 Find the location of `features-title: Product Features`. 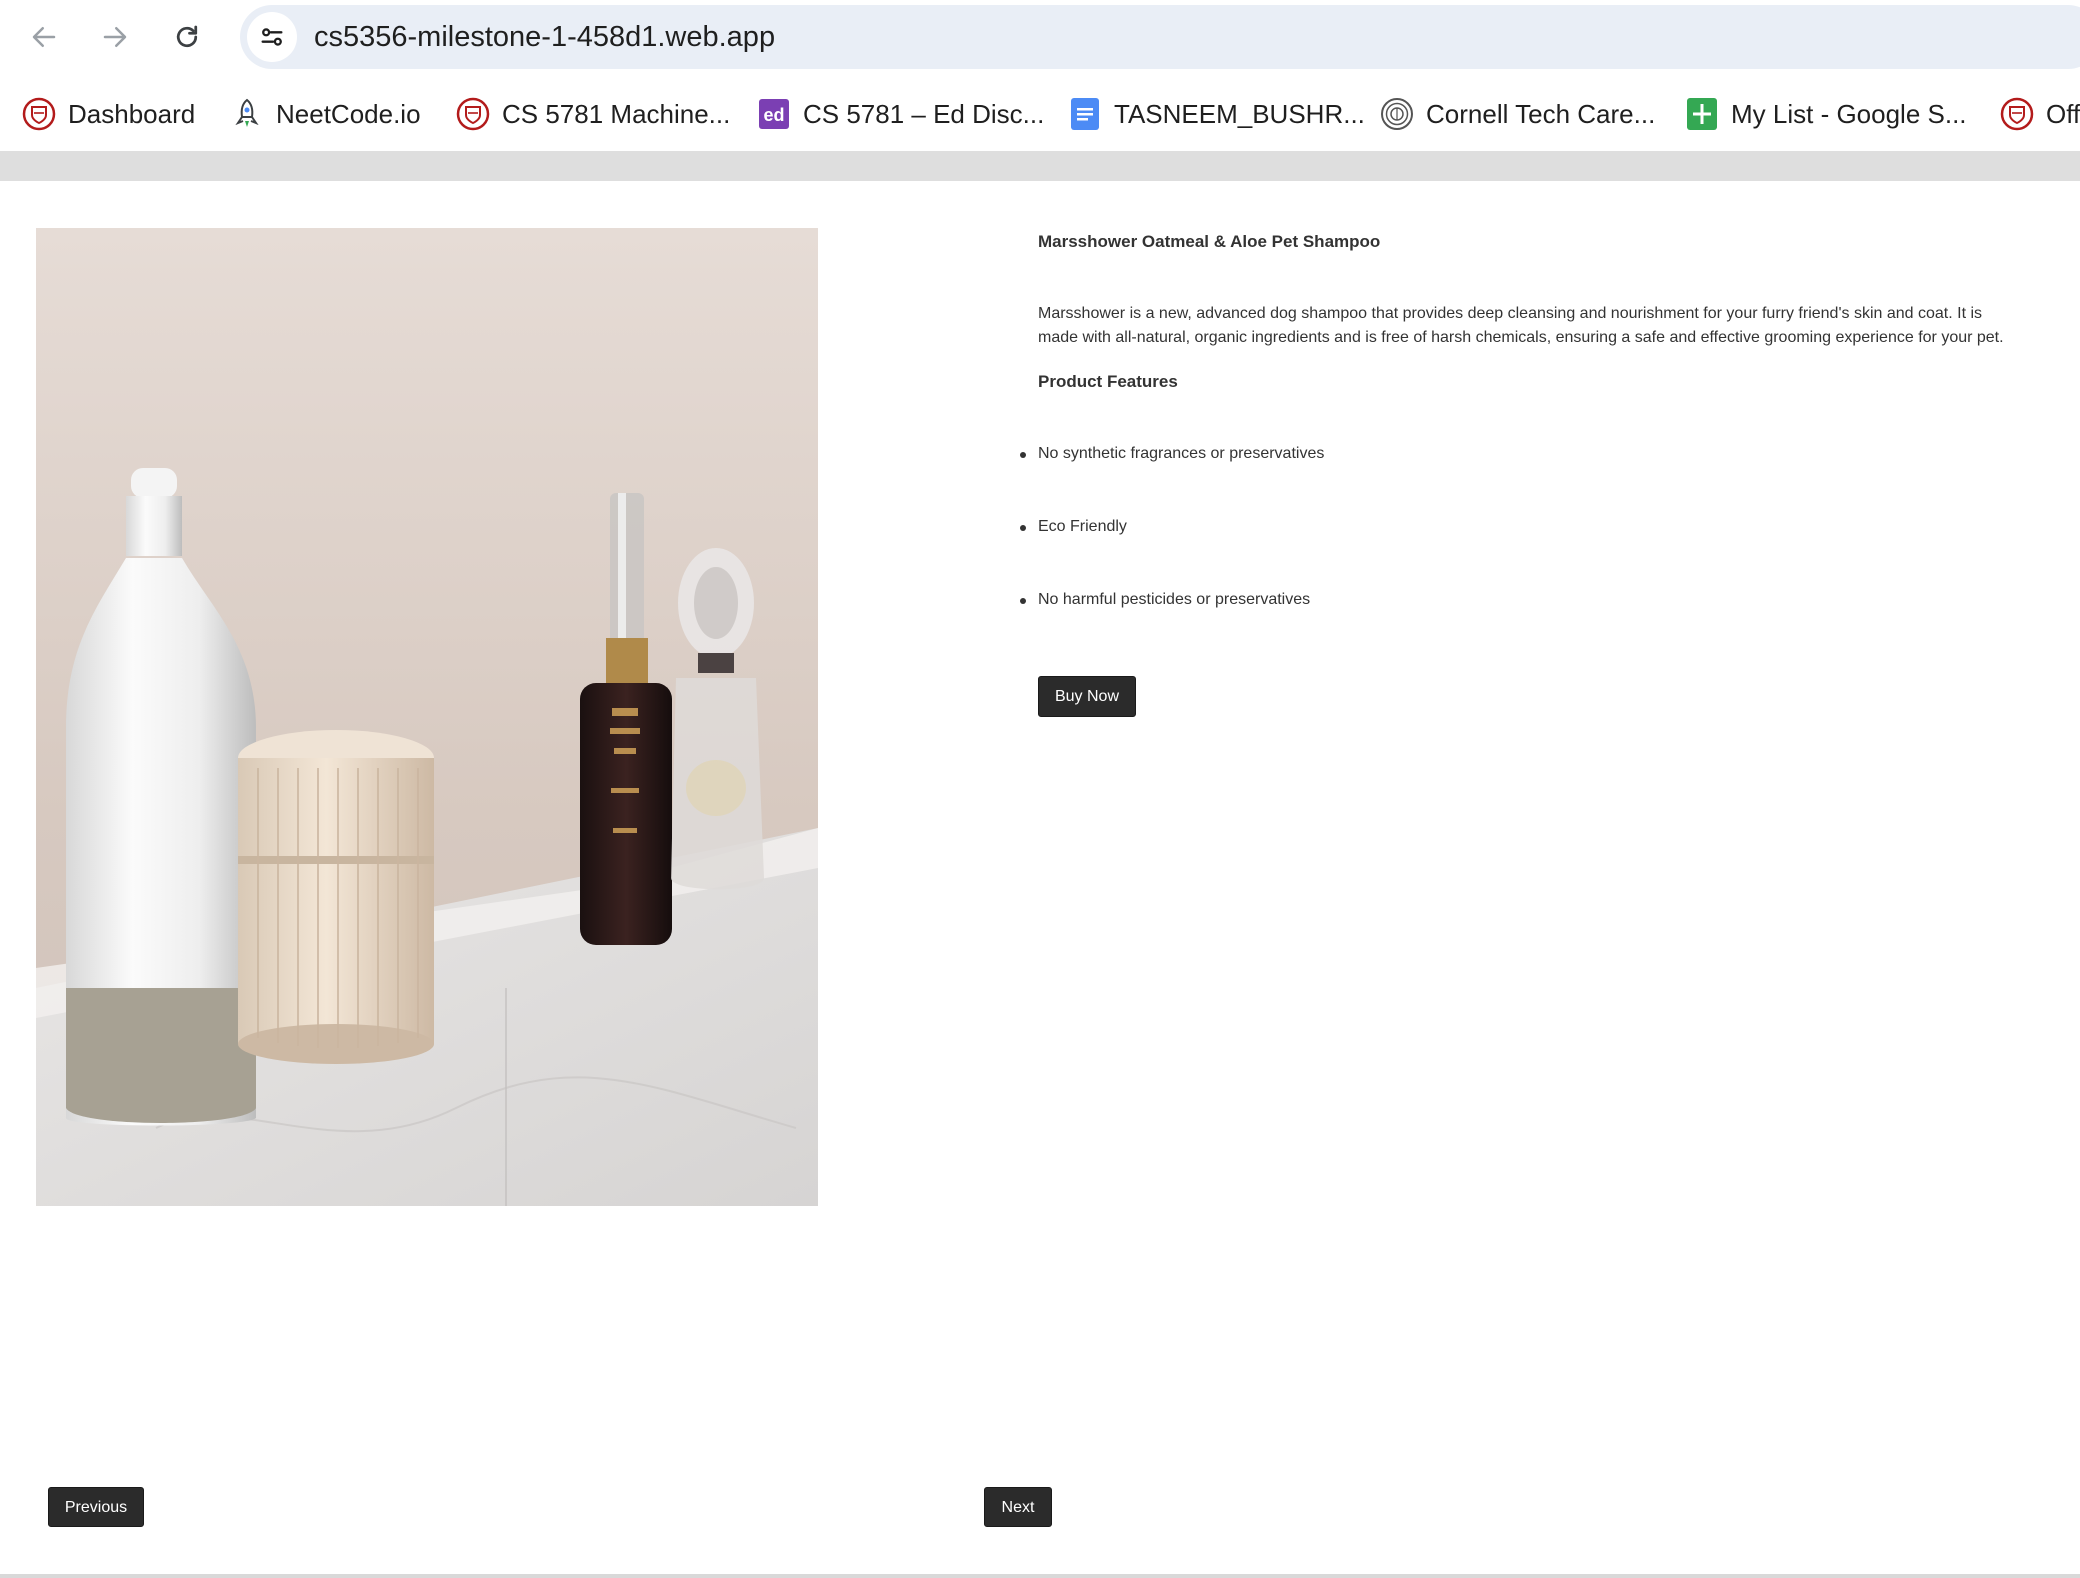

features-title: Product Features is located at coordinates (1108, 381).